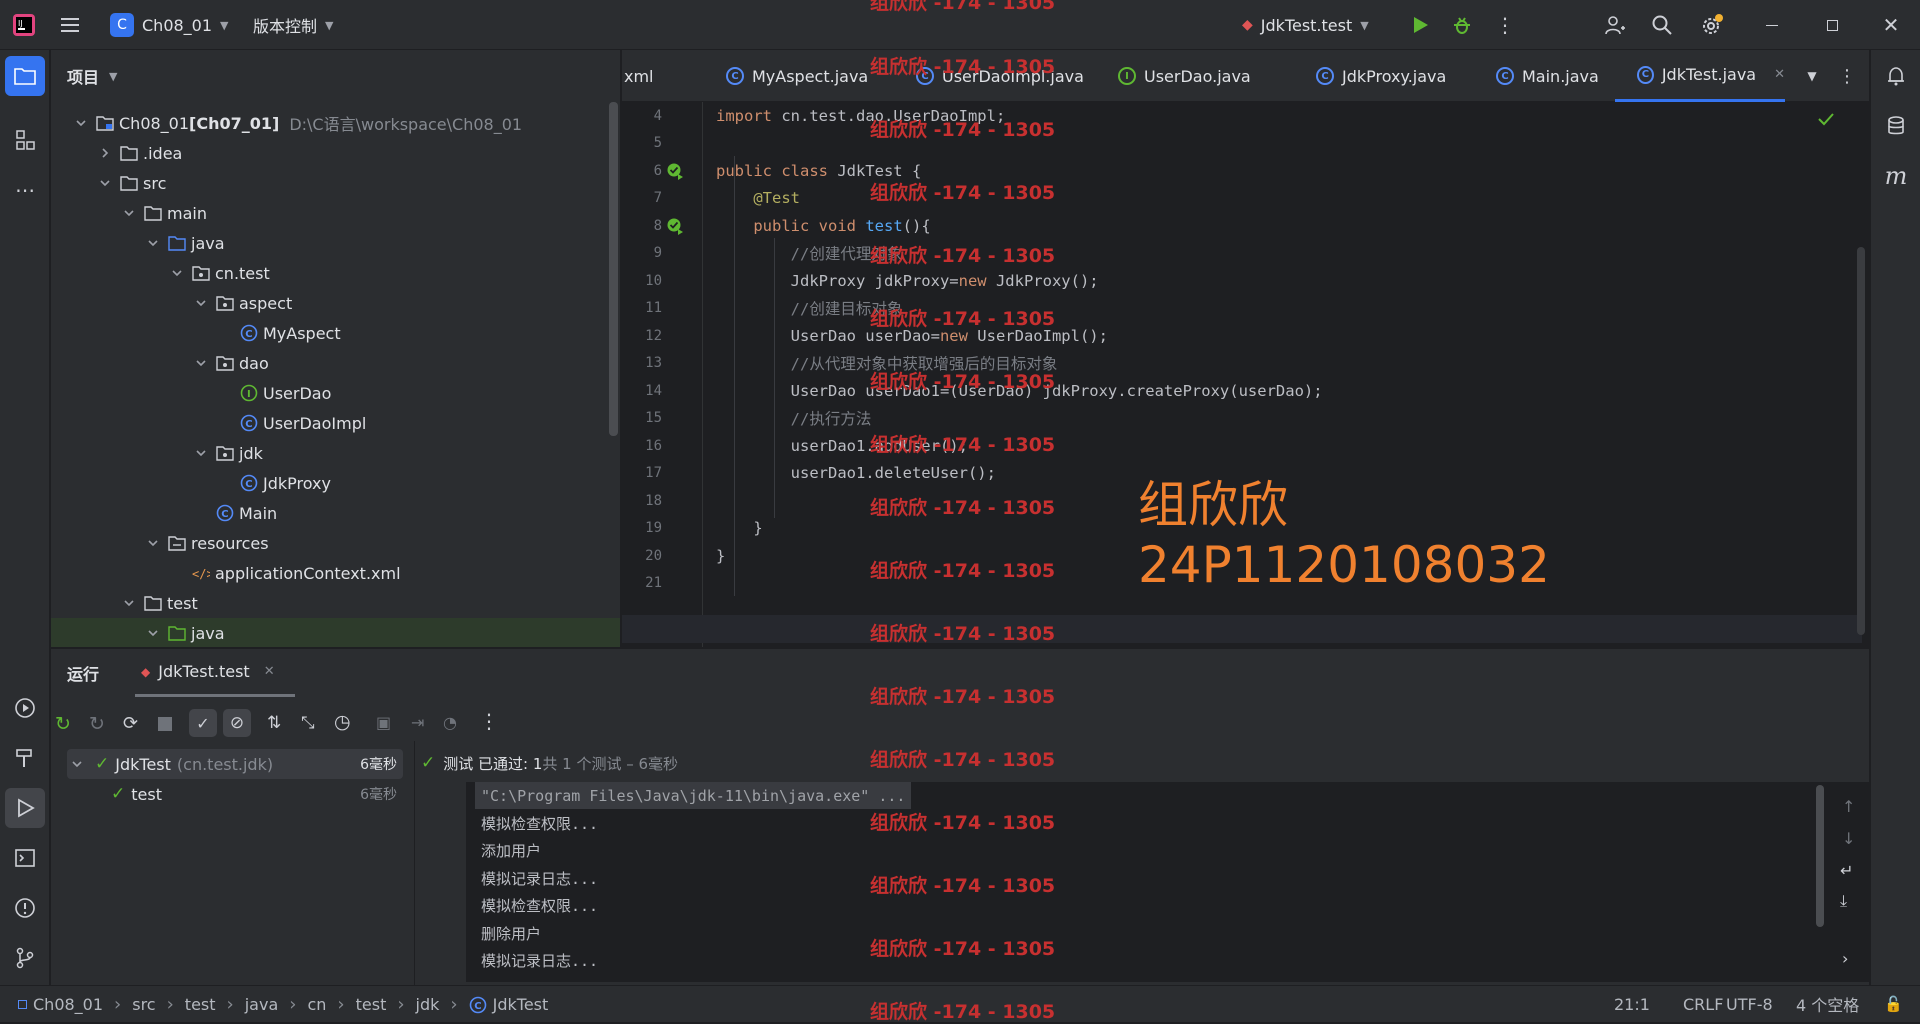 Image resolution: width=1920 pixels, height=1024 pixels. What do you see at coordinates (25, 76) in the screenshot?
I see `project-tool-button` at bounding box center [25, 76].